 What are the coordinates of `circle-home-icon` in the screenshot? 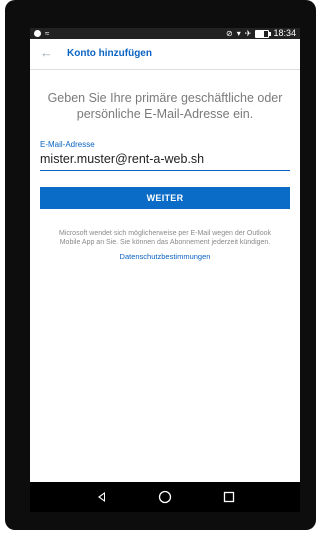 It's located at (165, 497).